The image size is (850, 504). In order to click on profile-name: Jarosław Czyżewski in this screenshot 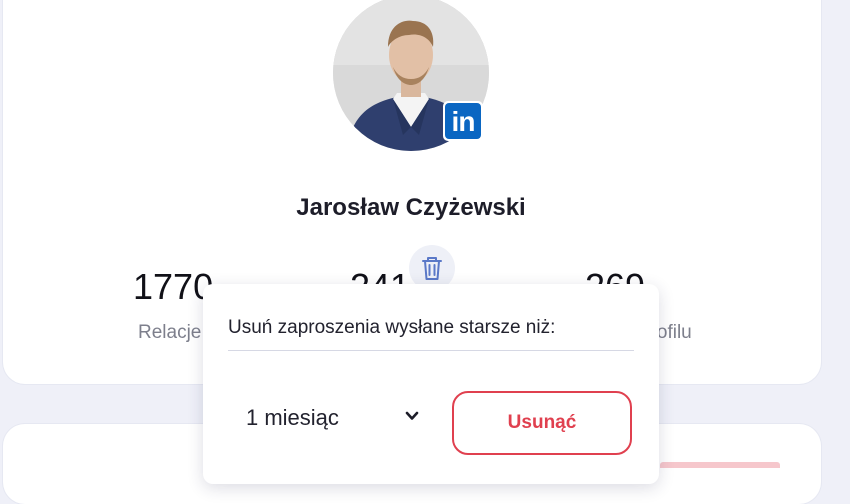, I will do `click(411, 207)`.